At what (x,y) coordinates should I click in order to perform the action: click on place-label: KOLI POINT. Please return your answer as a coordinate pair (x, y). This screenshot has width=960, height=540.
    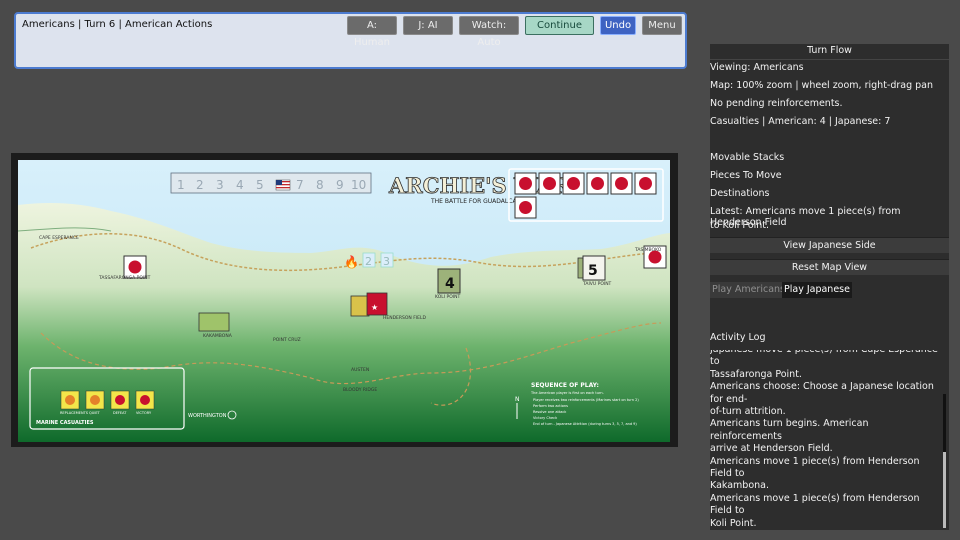
    Looking at the image, I should click on (447, 297).